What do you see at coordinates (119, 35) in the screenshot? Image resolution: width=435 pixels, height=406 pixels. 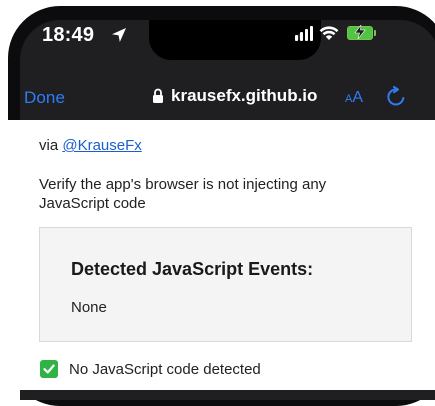 I see `location-arrow-icon` at bounding box center [119, 35].